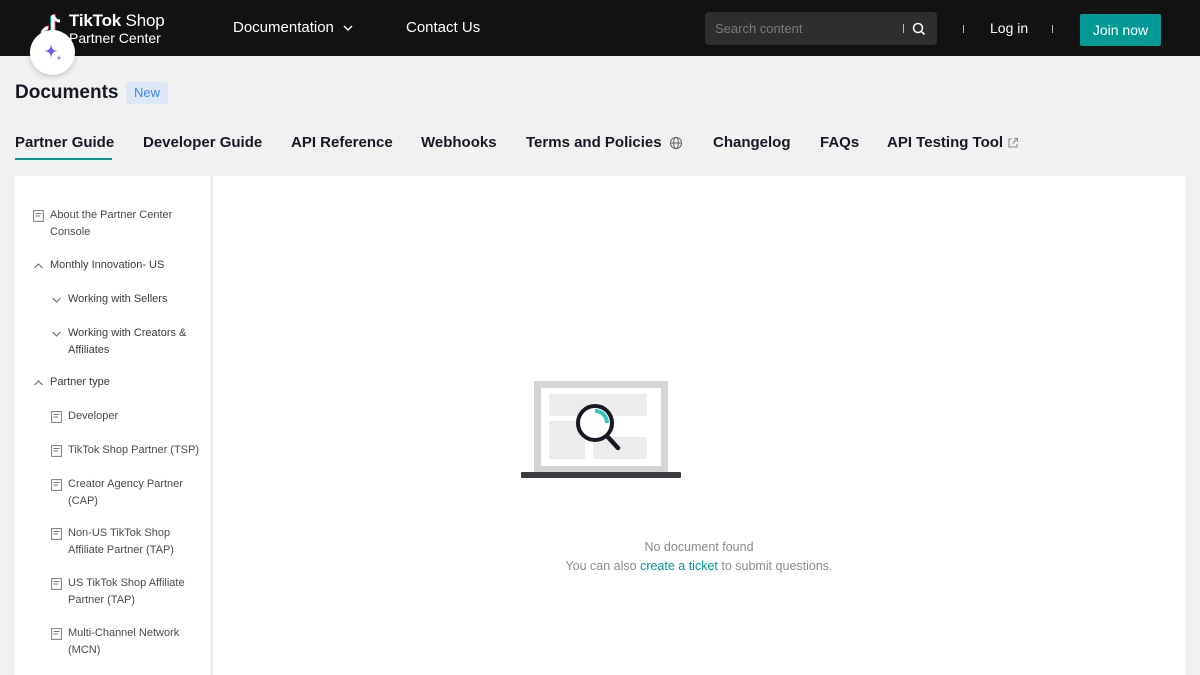 The width and height of the screenshot is (1200, 675). I want to click on tab-changelog: Changelog, so click(752, 142).